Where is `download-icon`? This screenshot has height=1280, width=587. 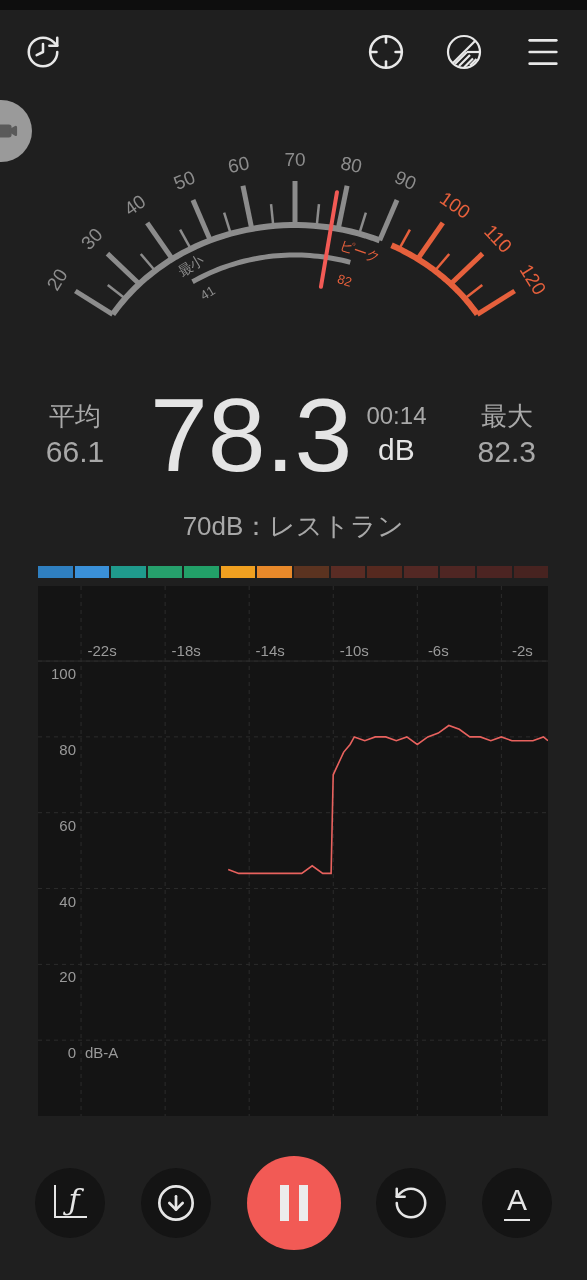 download-icon is located at coordinates (175, 1203).